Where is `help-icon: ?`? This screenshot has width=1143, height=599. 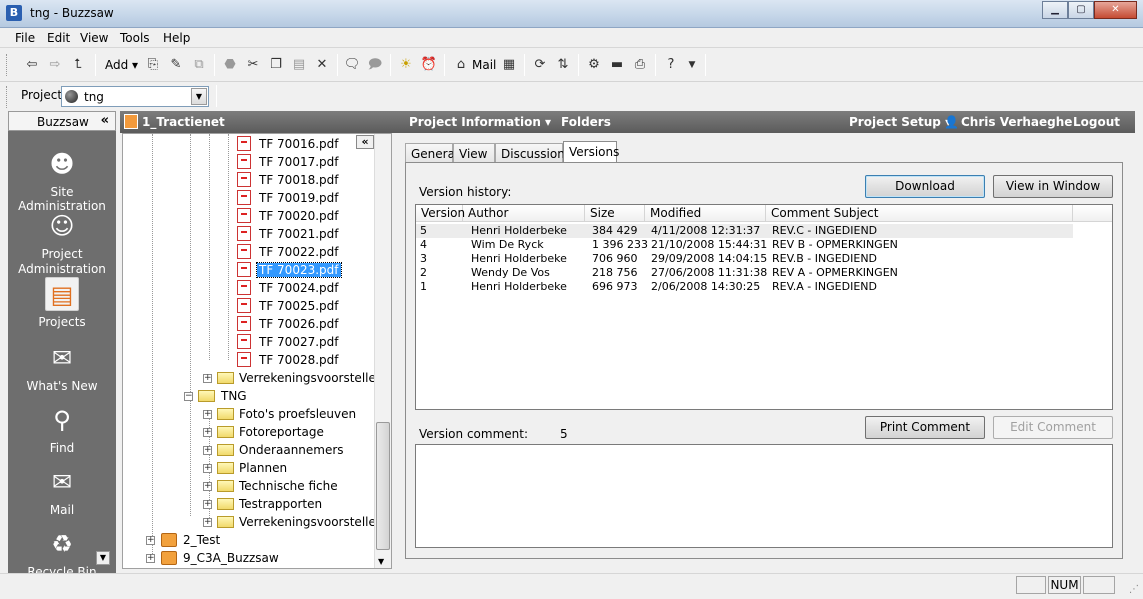
help-icon: ? is located at coordinates (671, 65).